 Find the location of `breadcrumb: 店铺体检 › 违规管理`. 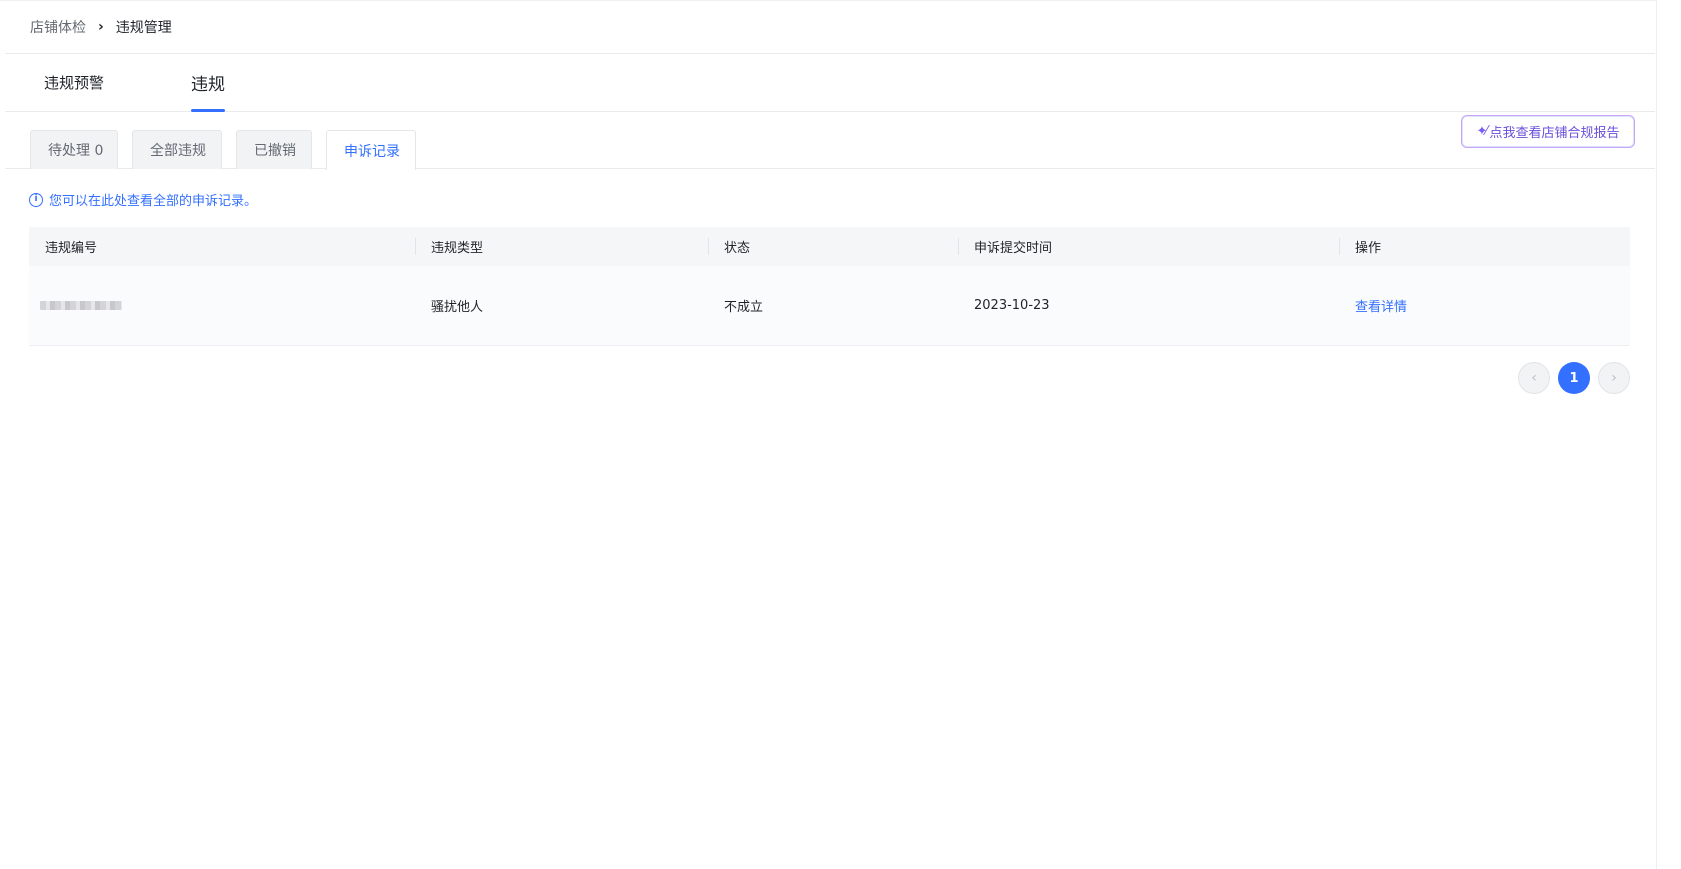

breadcrumb: 店铺体检 › 违规管理 is located at coordinates (830, 27).